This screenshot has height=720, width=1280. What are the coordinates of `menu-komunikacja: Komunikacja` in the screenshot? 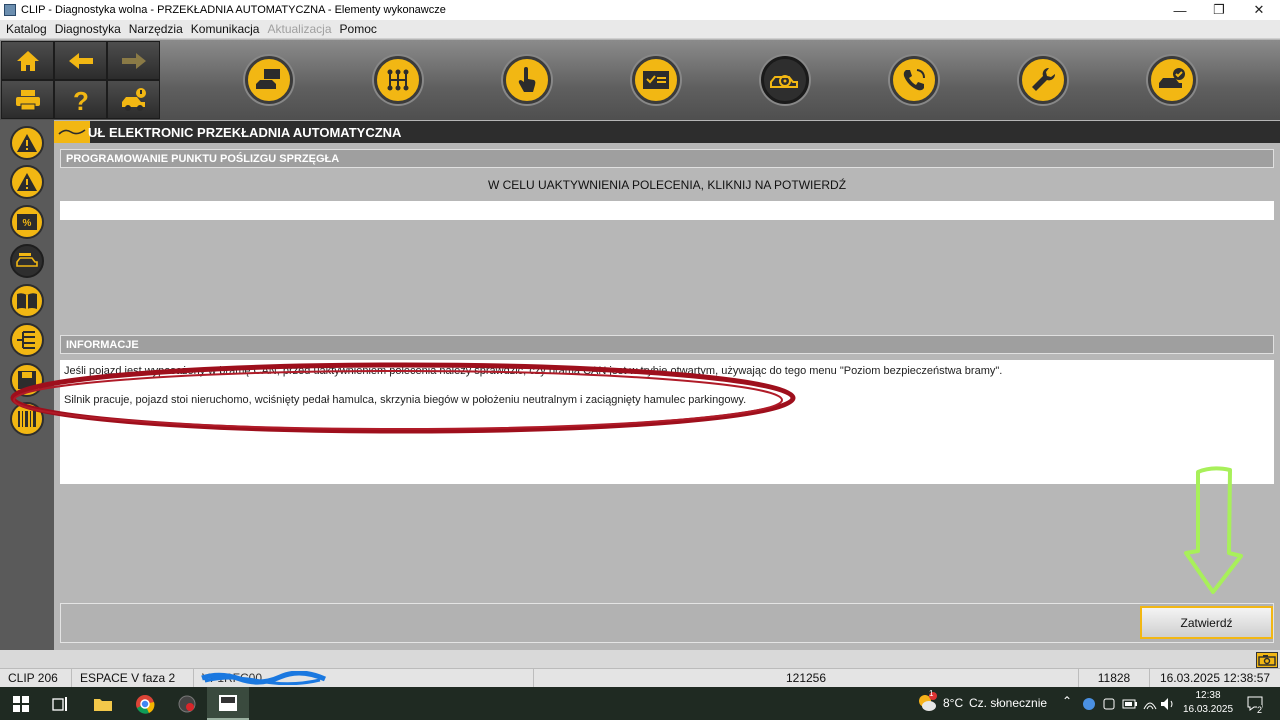 It's located at (225, 29).